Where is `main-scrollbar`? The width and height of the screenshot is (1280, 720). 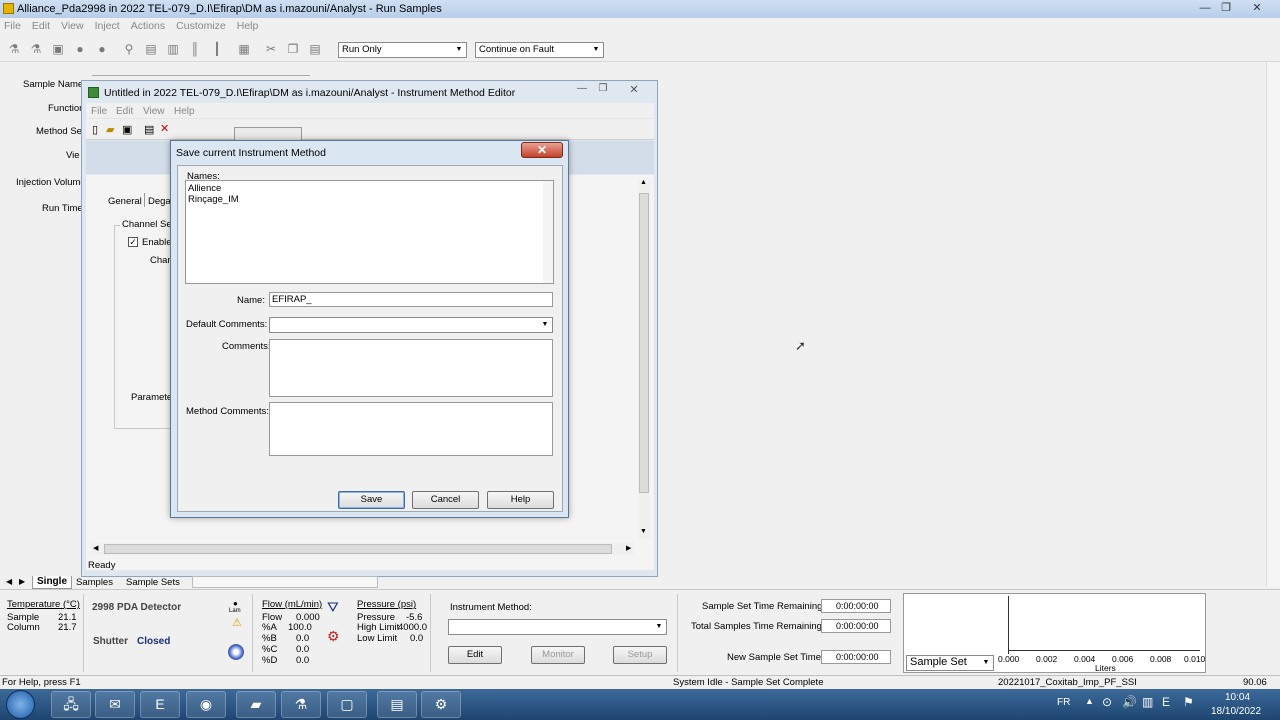 main-scrollbar is located at coordinates (1273, 324).